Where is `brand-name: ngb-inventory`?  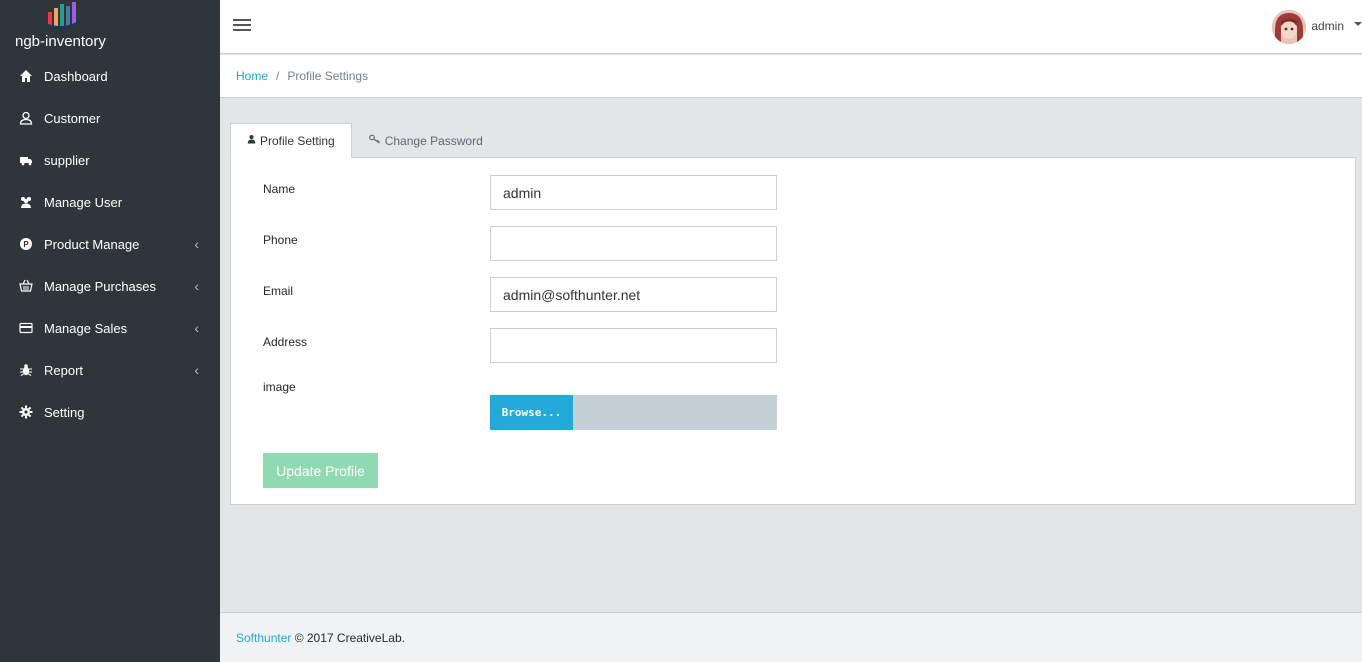
brand-name: ngb-inventory is located at coordinates (60, 41).